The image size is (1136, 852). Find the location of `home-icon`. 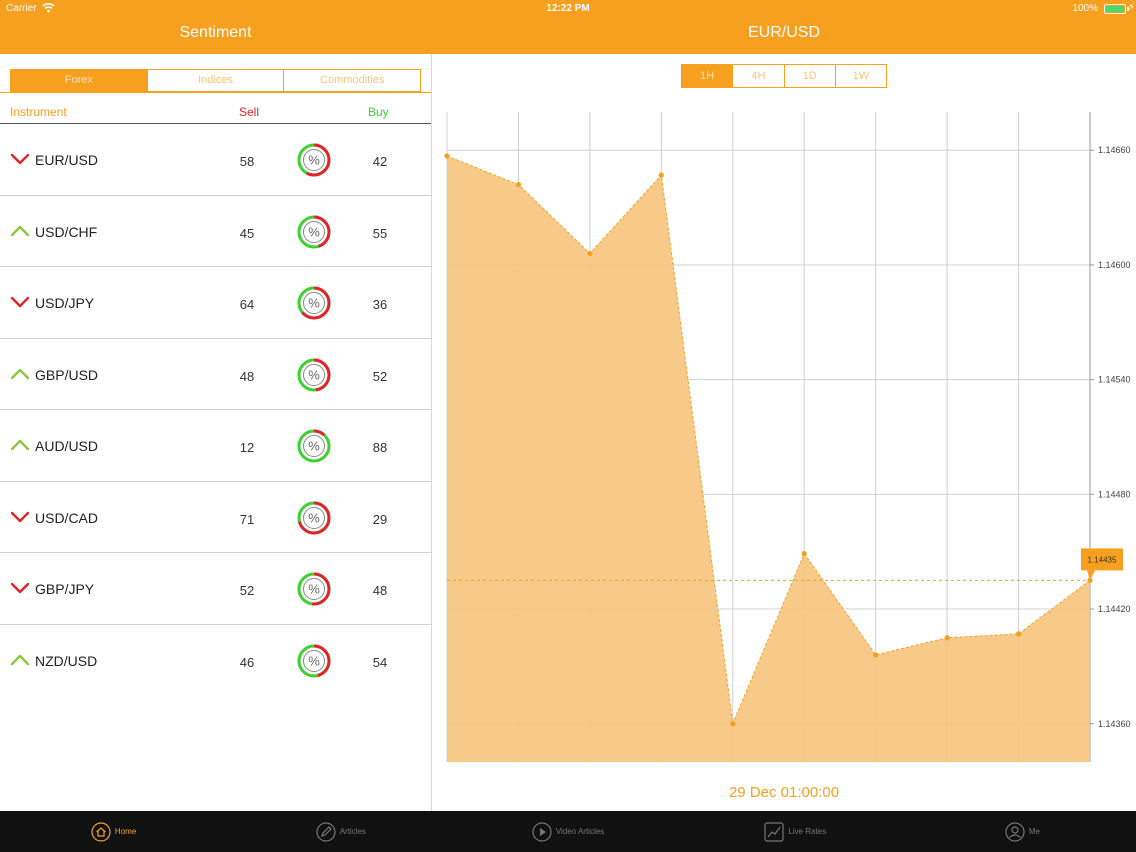

home-icon is located at coordinates (101, 831).